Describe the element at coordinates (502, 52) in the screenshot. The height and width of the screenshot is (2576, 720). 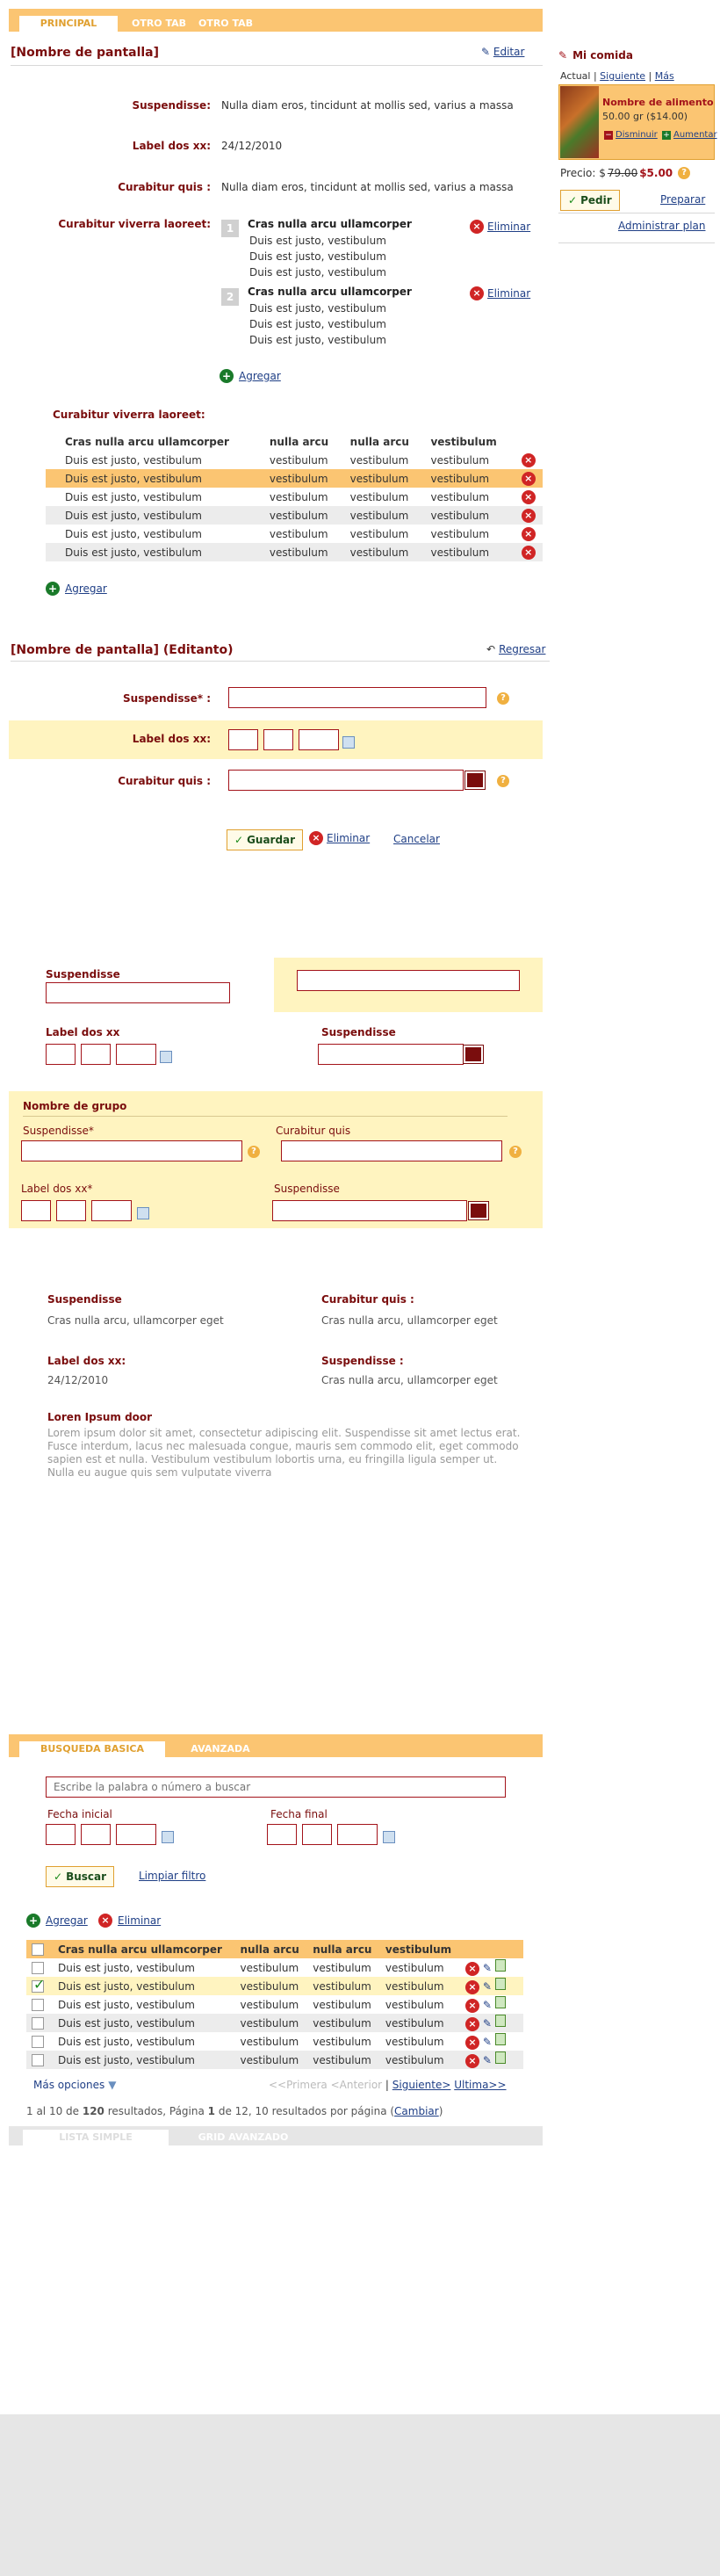
I see `edit-link: ✎ Editar` at that location.